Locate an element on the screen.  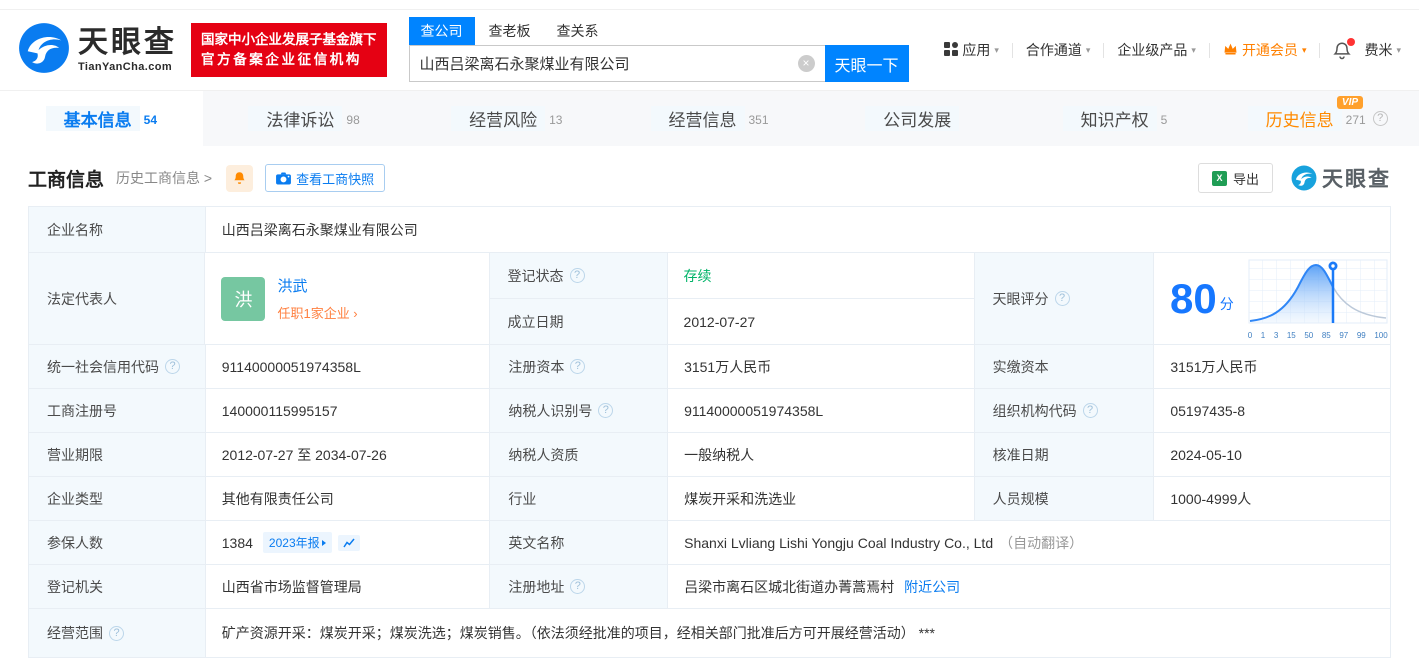
tab-intellectual-property: 知识产权 5 is located at coordinates (1115, 118).